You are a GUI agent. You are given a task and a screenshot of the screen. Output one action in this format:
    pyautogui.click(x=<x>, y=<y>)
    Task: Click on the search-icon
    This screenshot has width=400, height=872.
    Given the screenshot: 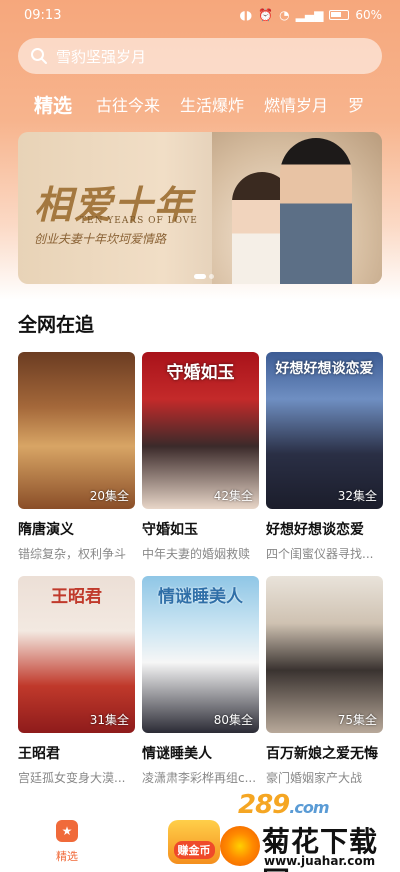 What is the action you would take?
    pyautogui.click(x=39, y=56)
    